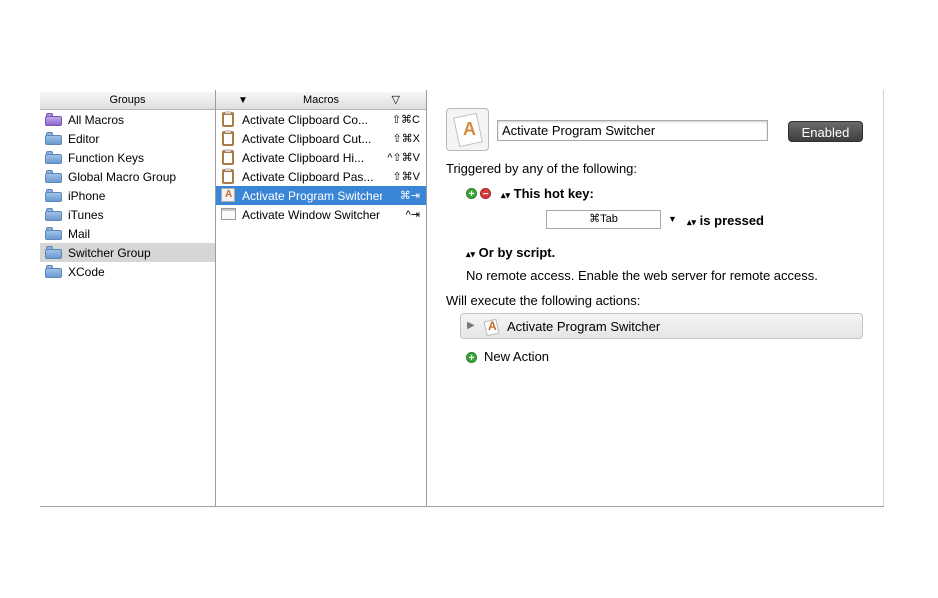 The width and height of the screenshot is (938, 598). I want to click on macros-header-label: Macros, so click(321, 100).